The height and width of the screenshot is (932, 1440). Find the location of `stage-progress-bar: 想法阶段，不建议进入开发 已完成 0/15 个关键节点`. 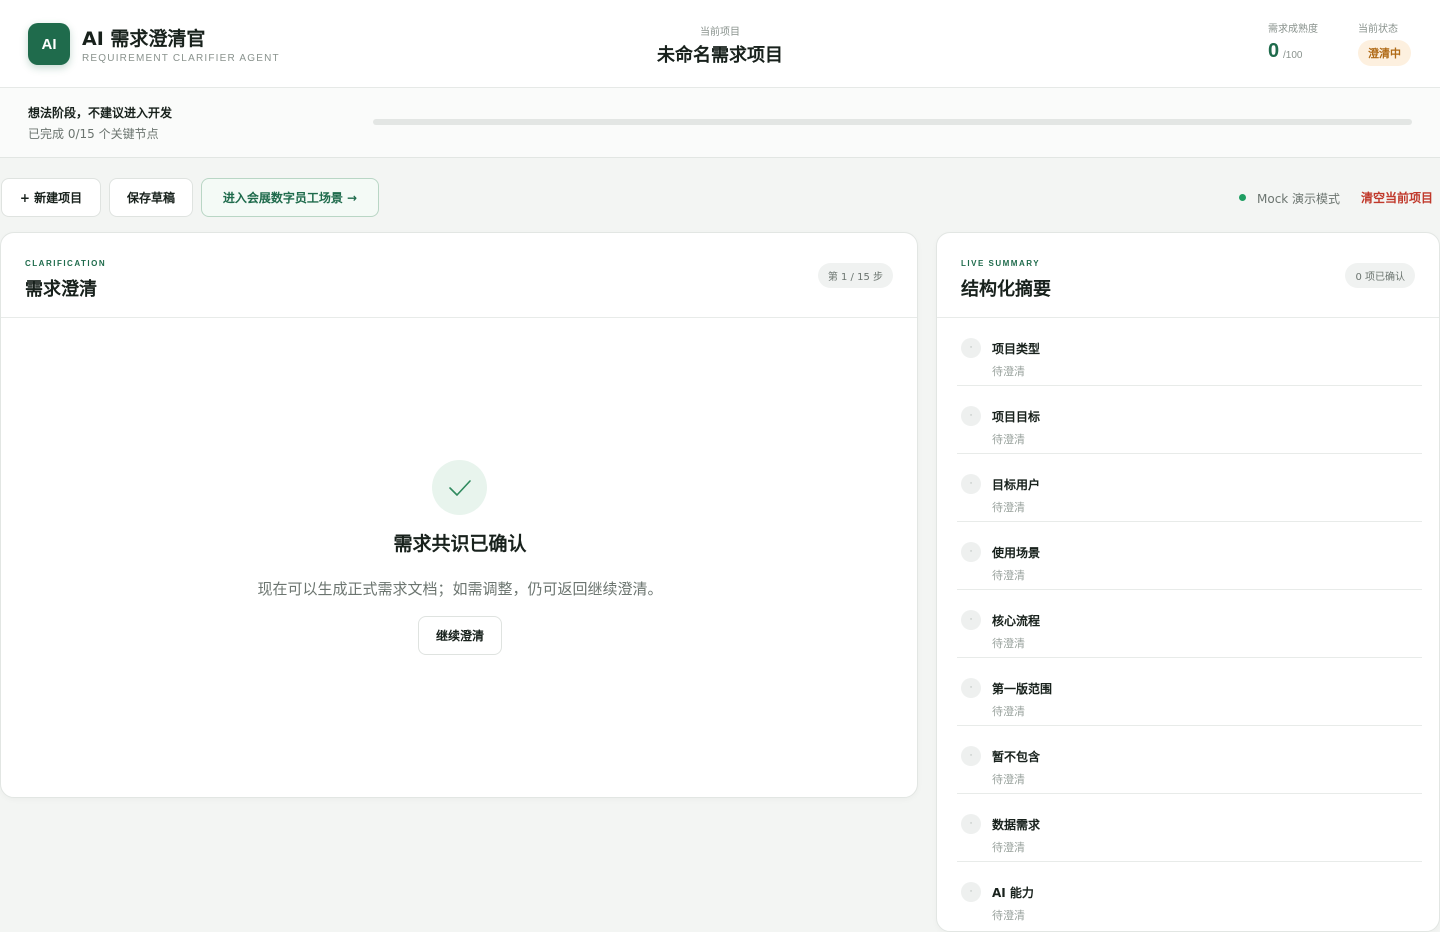

stage-progress-bar: 想法阶段，不建议进入开发 已完成 0/15 个关键节点 is located at coordinates (720, 123).